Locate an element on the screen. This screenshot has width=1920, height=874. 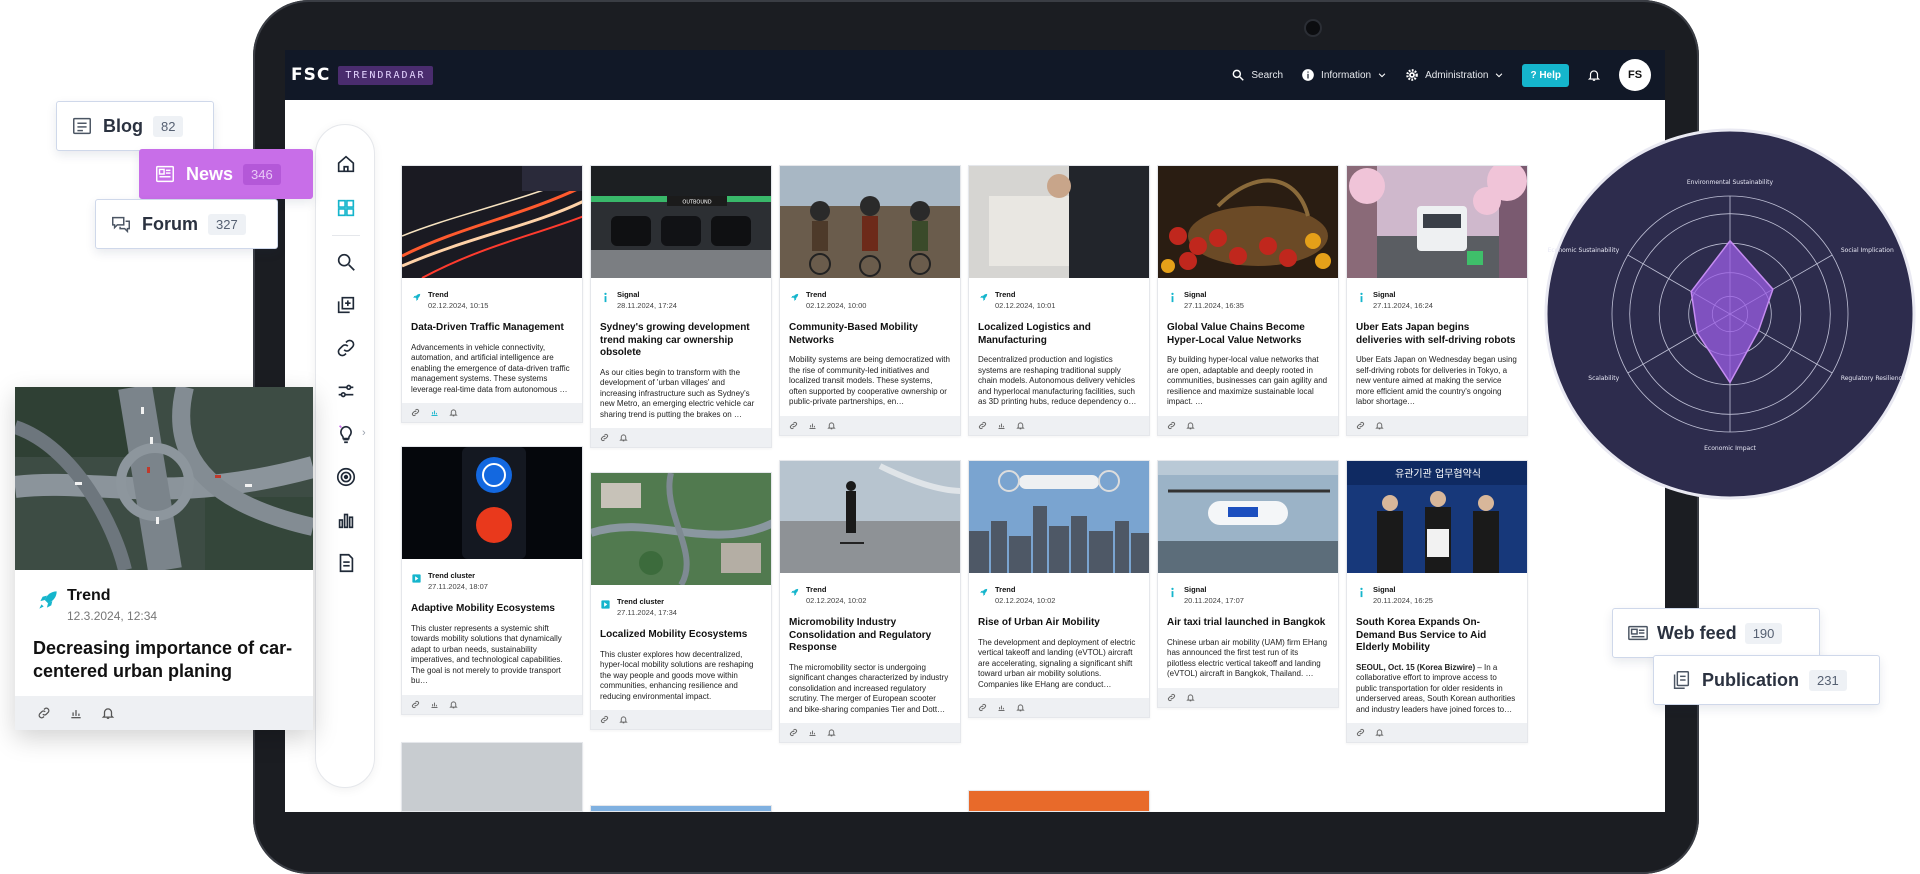
sliders-icon is located at coordinates (346, 391).